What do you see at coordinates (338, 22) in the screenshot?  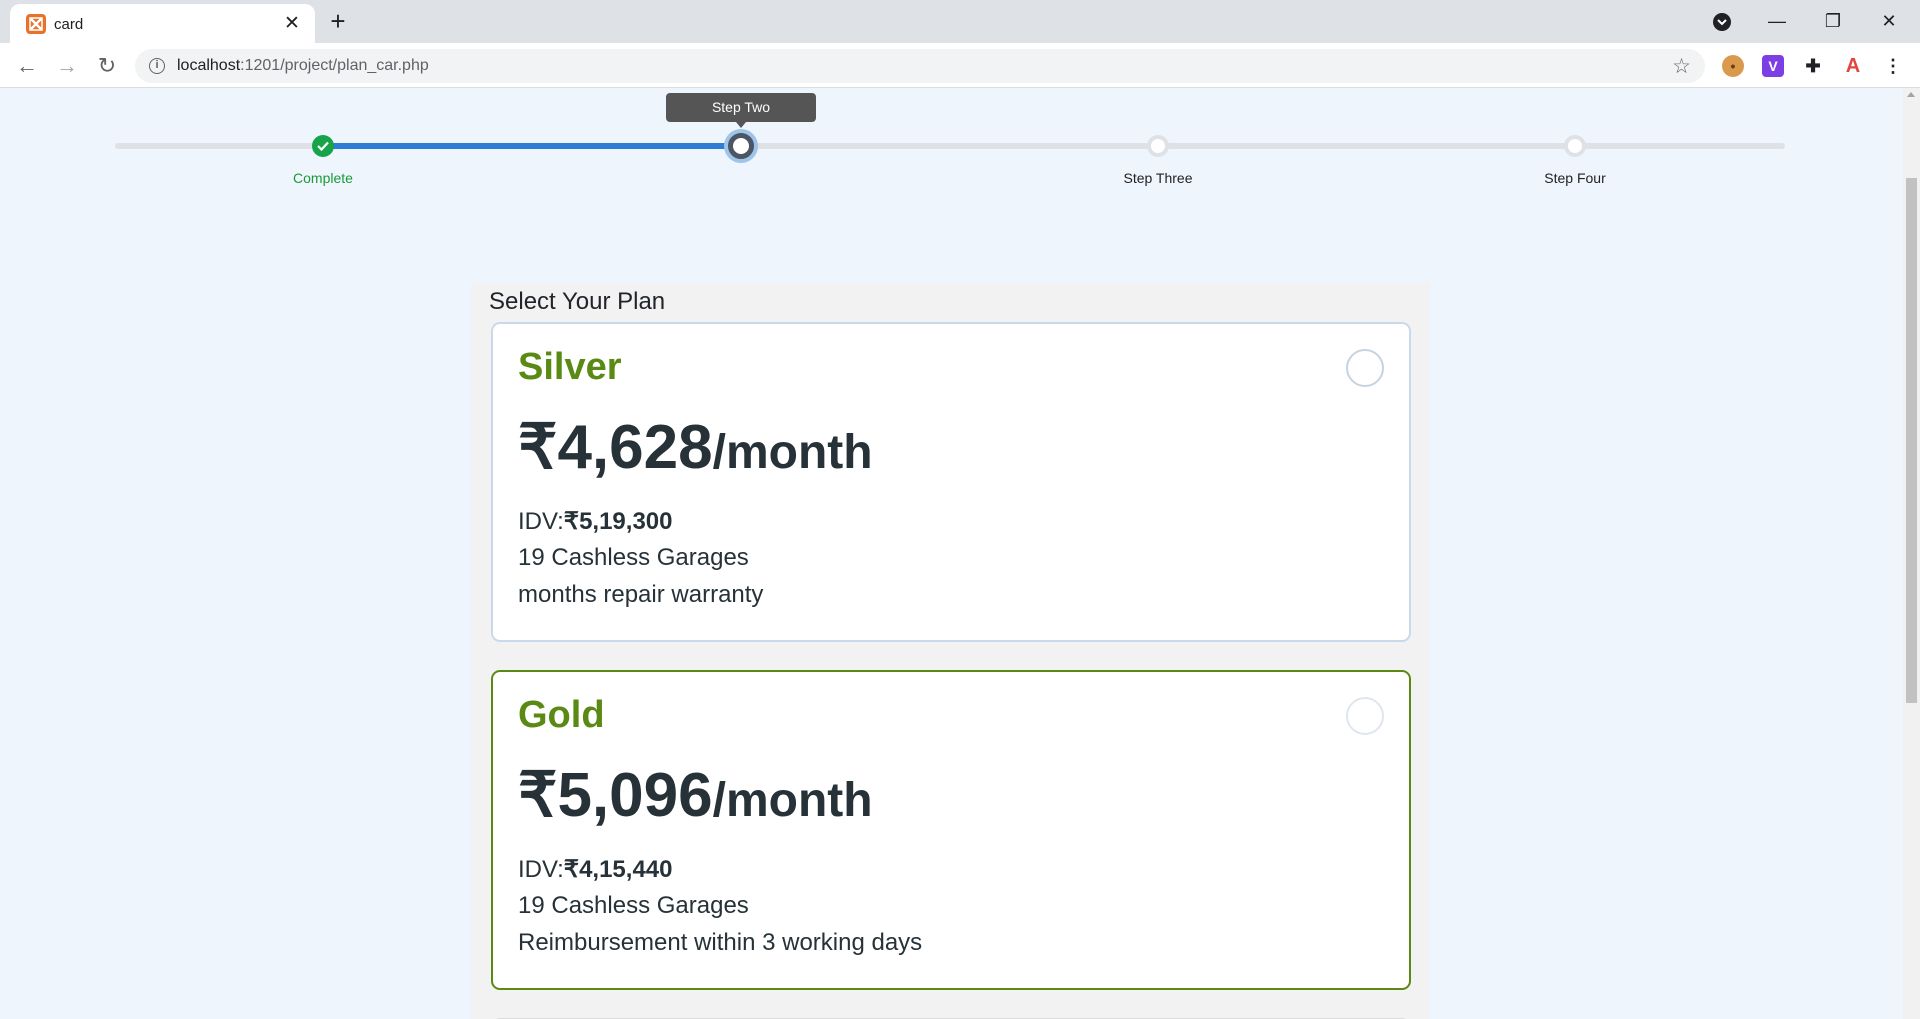 I see `new-tab-button: +` at bounding box center [338, 22].